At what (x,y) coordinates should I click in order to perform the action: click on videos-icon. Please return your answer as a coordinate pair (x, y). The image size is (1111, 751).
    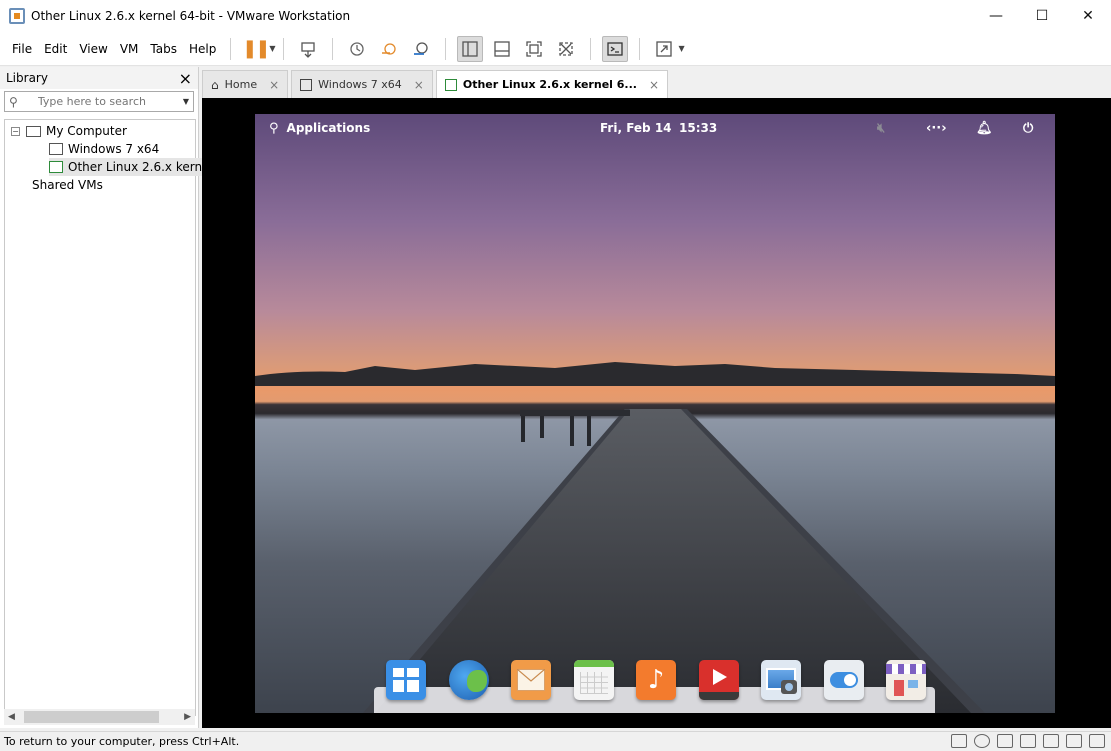
    Looking at the image, I should click on (718, 680).